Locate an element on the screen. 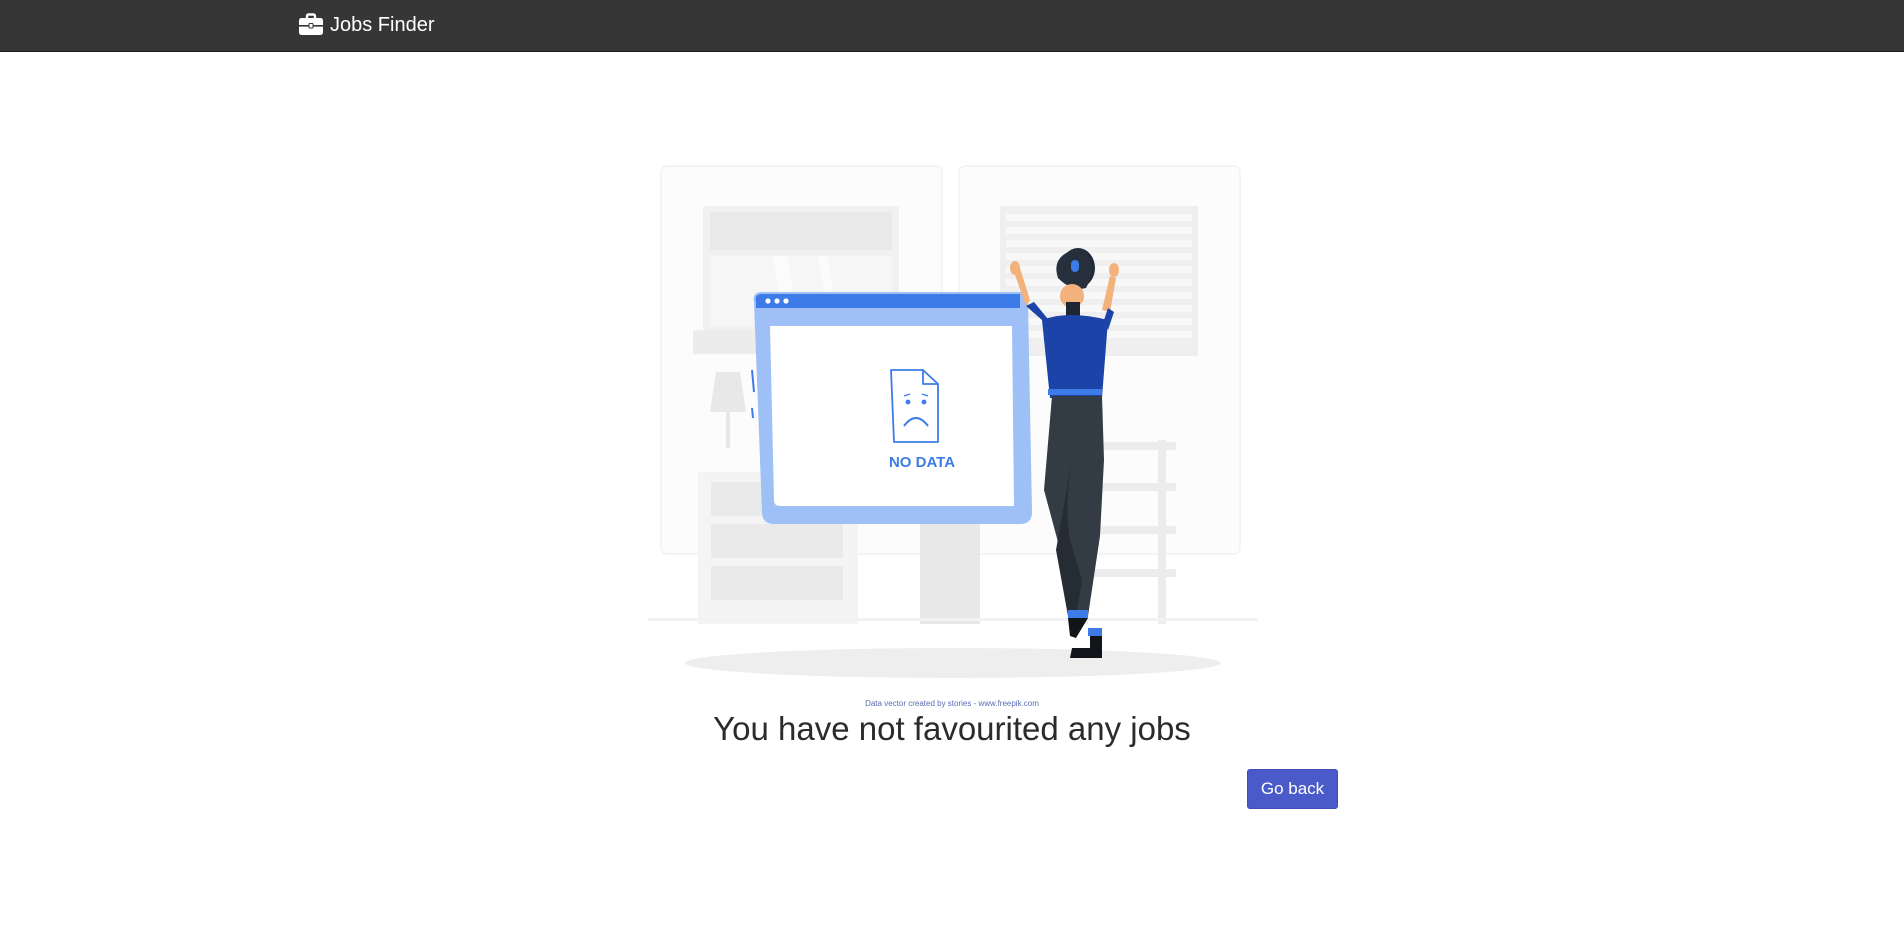  brand-link: Jobs Finder is located at coordinates (366, 25).